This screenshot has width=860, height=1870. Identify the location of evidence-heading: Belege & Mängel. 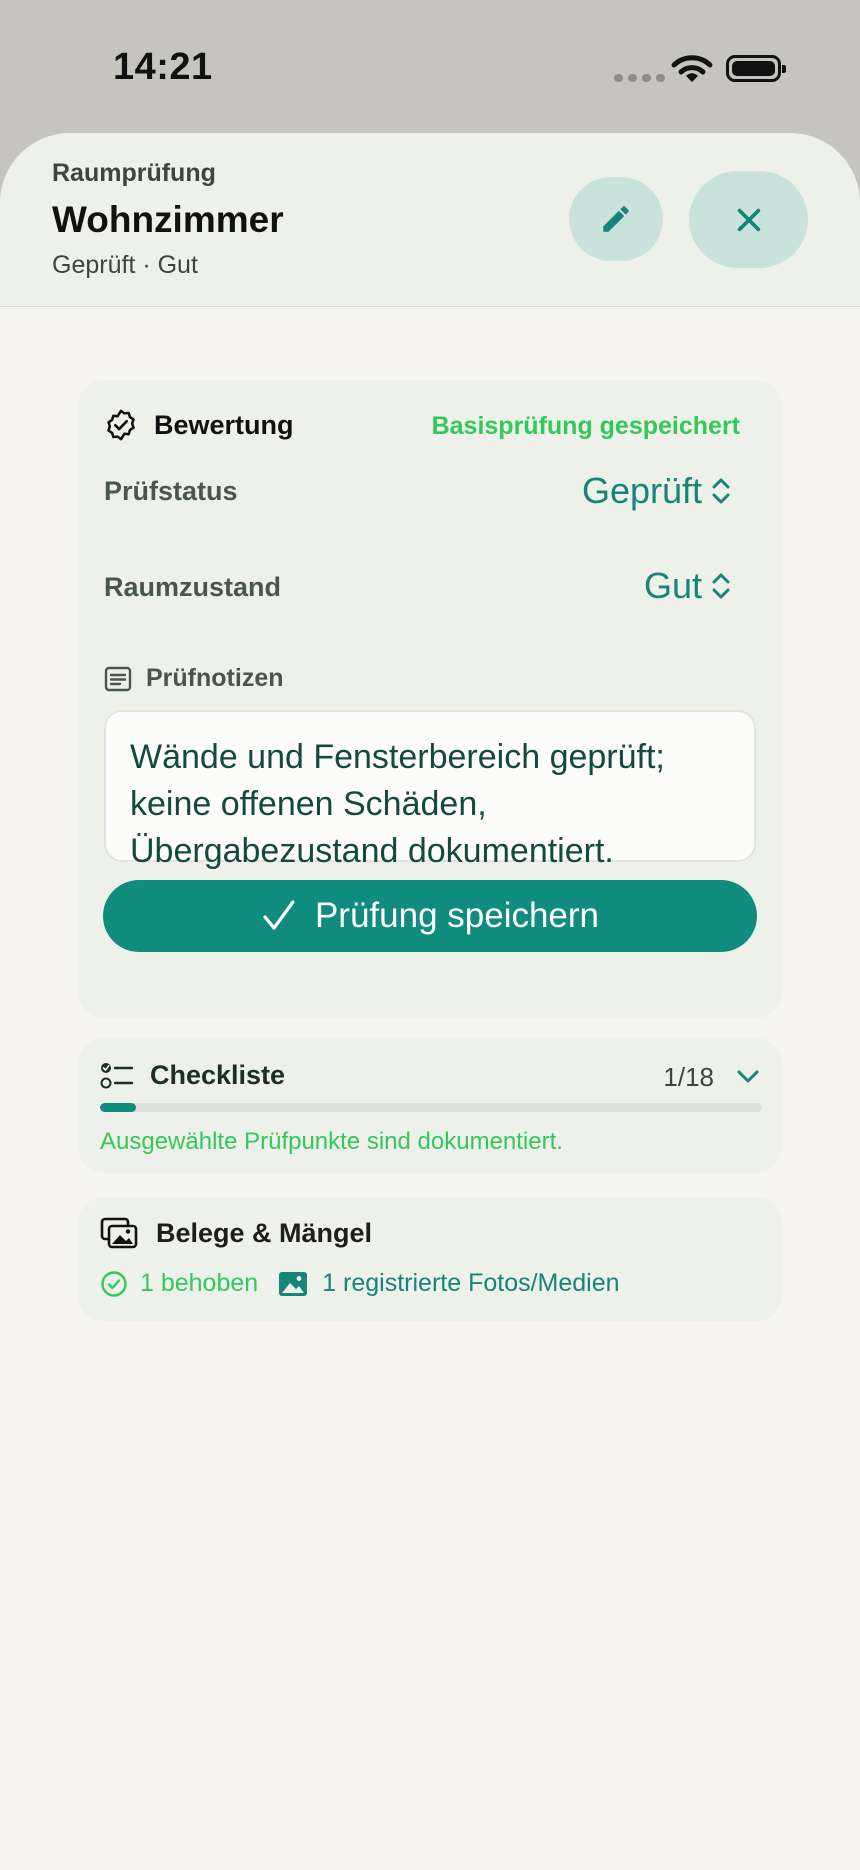
(236, 1233).